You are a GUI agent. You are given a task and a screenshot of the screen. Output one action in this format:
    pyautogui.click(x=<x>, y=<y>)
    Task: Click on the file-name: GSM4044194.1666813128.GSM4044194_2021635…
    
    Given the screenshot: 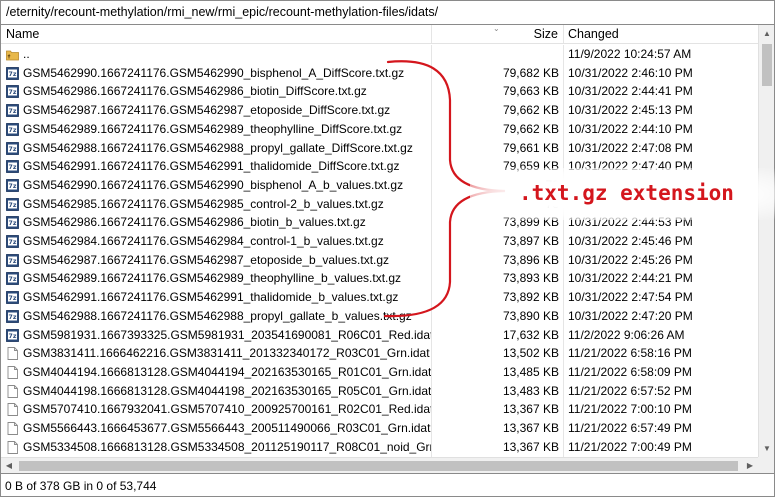 What is the action you would take?
    pyautogui.click(x=227, y=371)
    